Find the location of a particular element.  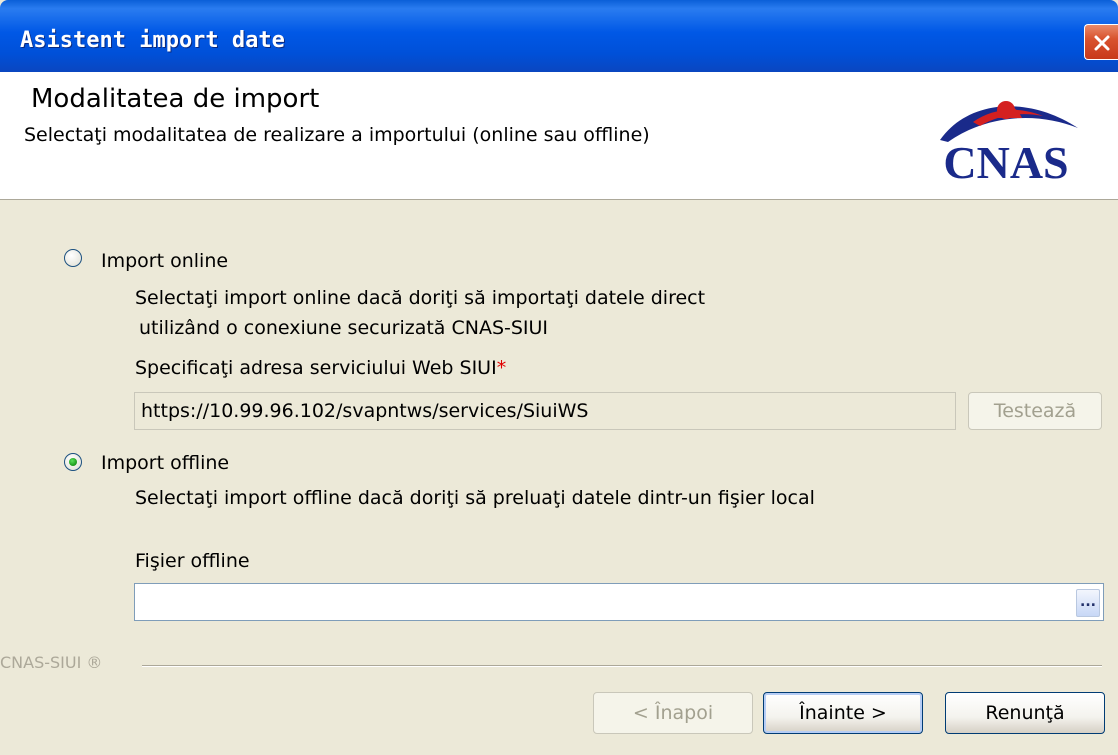

import-offline-radio is located at coordinates (73, 462).